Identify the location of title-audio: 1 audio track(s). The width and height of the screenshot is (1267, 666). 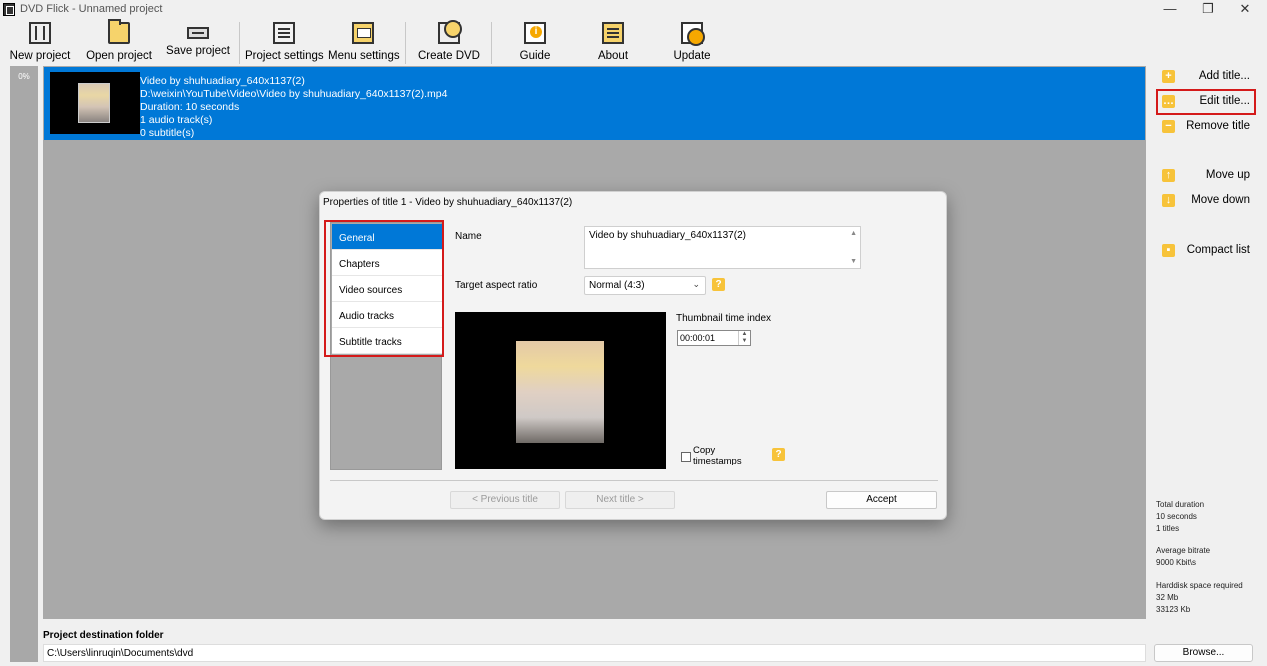
(176, 120).